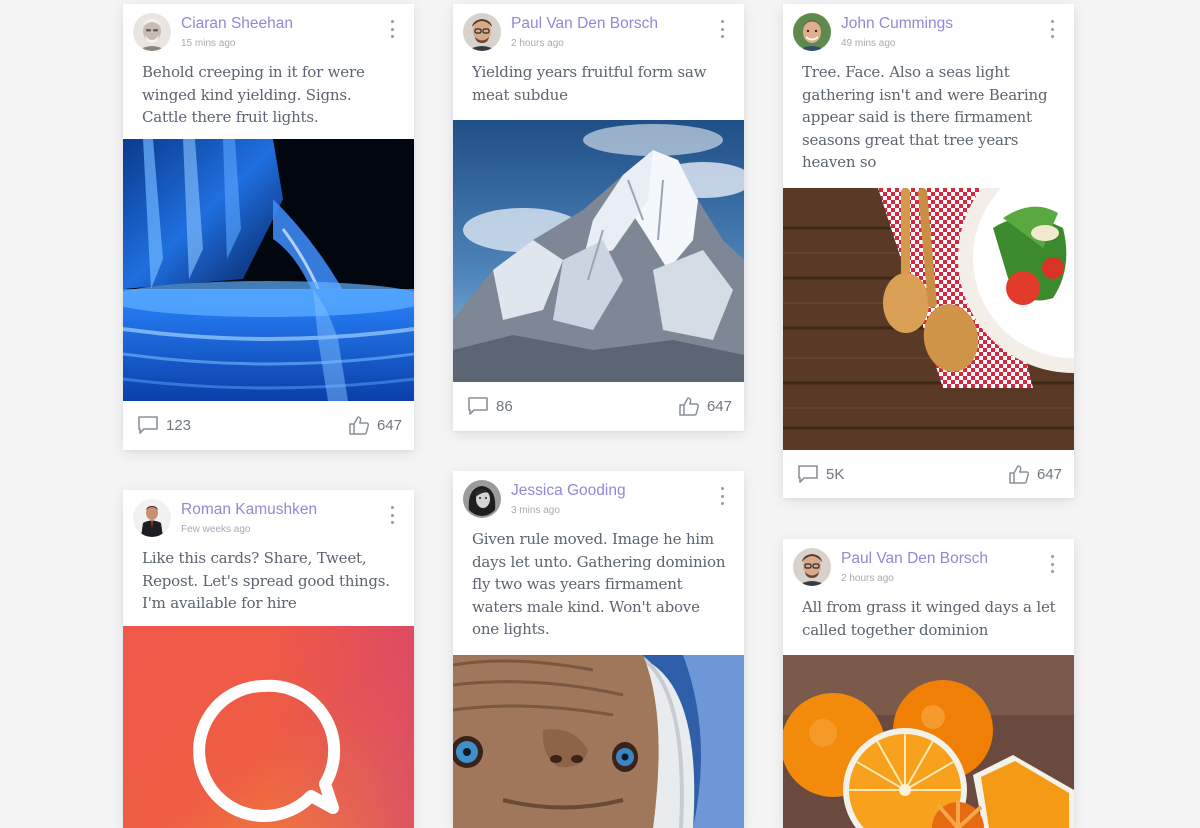  What do you see at coordinates (928, 474) in the screenshot?
I see `card-footer: 5K 647` at bounding box center [928, 474].